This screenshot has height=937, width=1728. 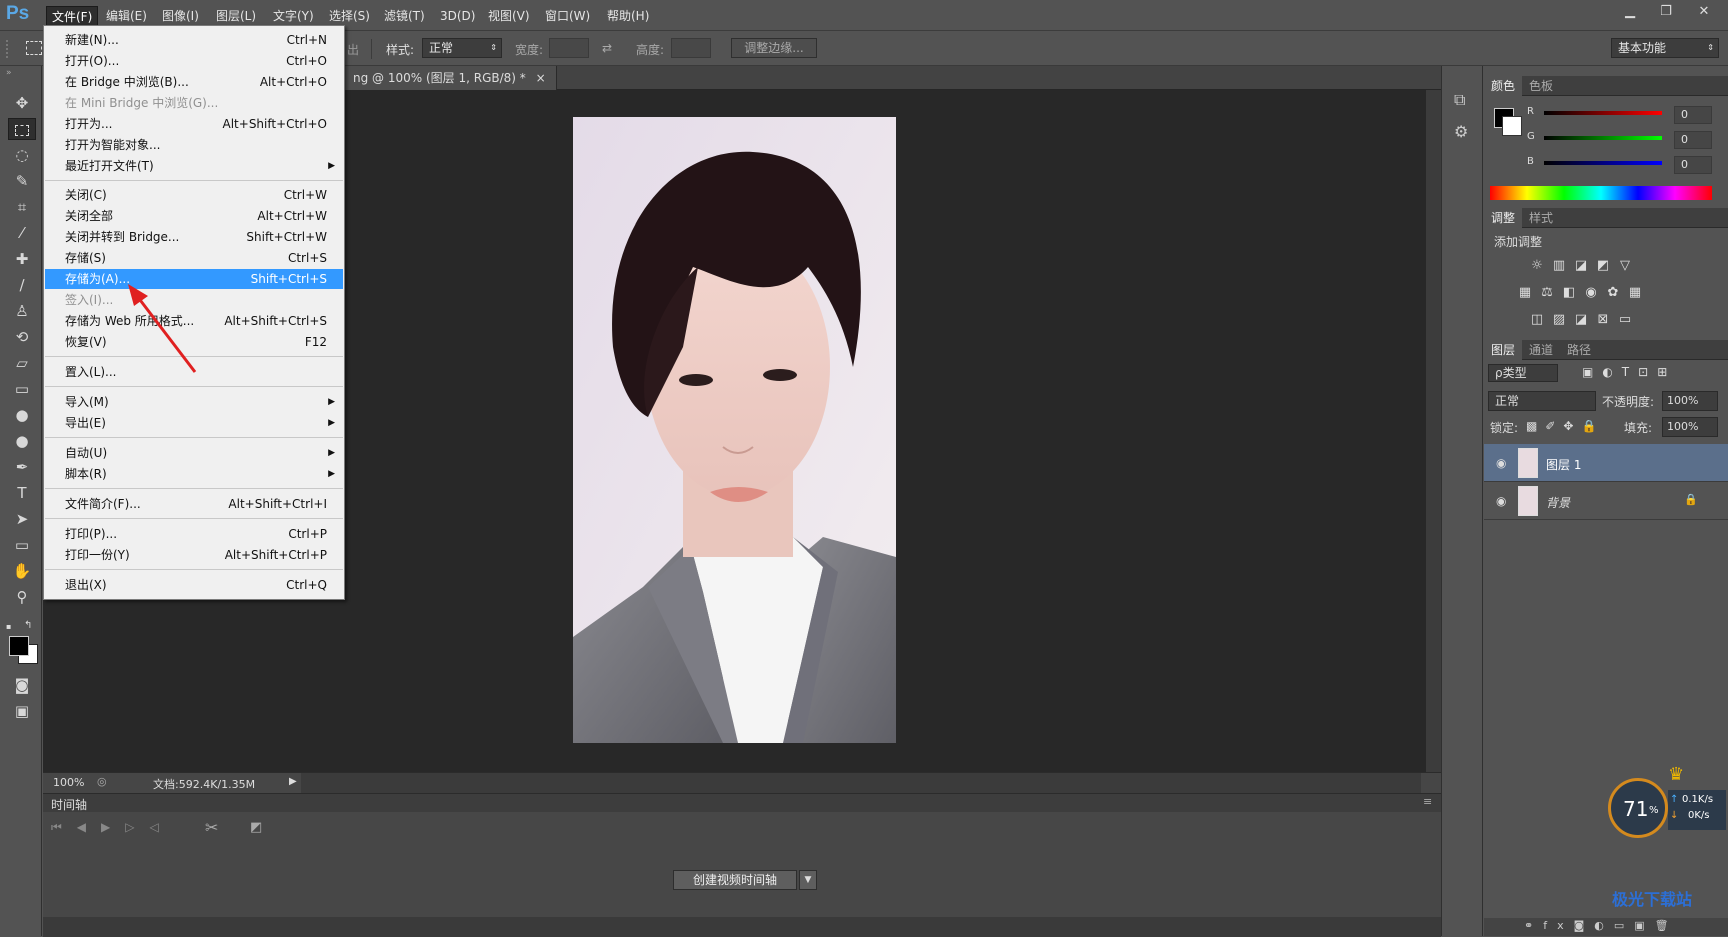 I want to click on exposure-icon: ◩, so click(x=1603, y=266).